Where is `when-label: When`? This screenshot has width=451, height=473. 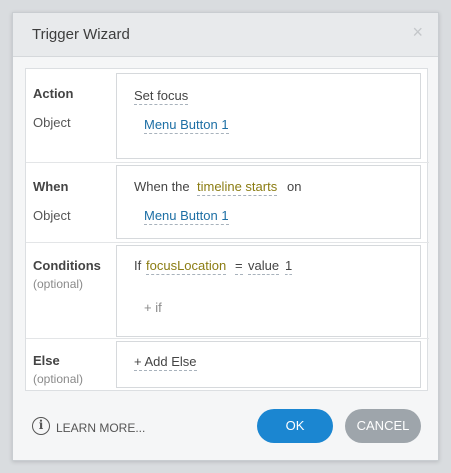
when-label: When is located at coordinates (51, 186).